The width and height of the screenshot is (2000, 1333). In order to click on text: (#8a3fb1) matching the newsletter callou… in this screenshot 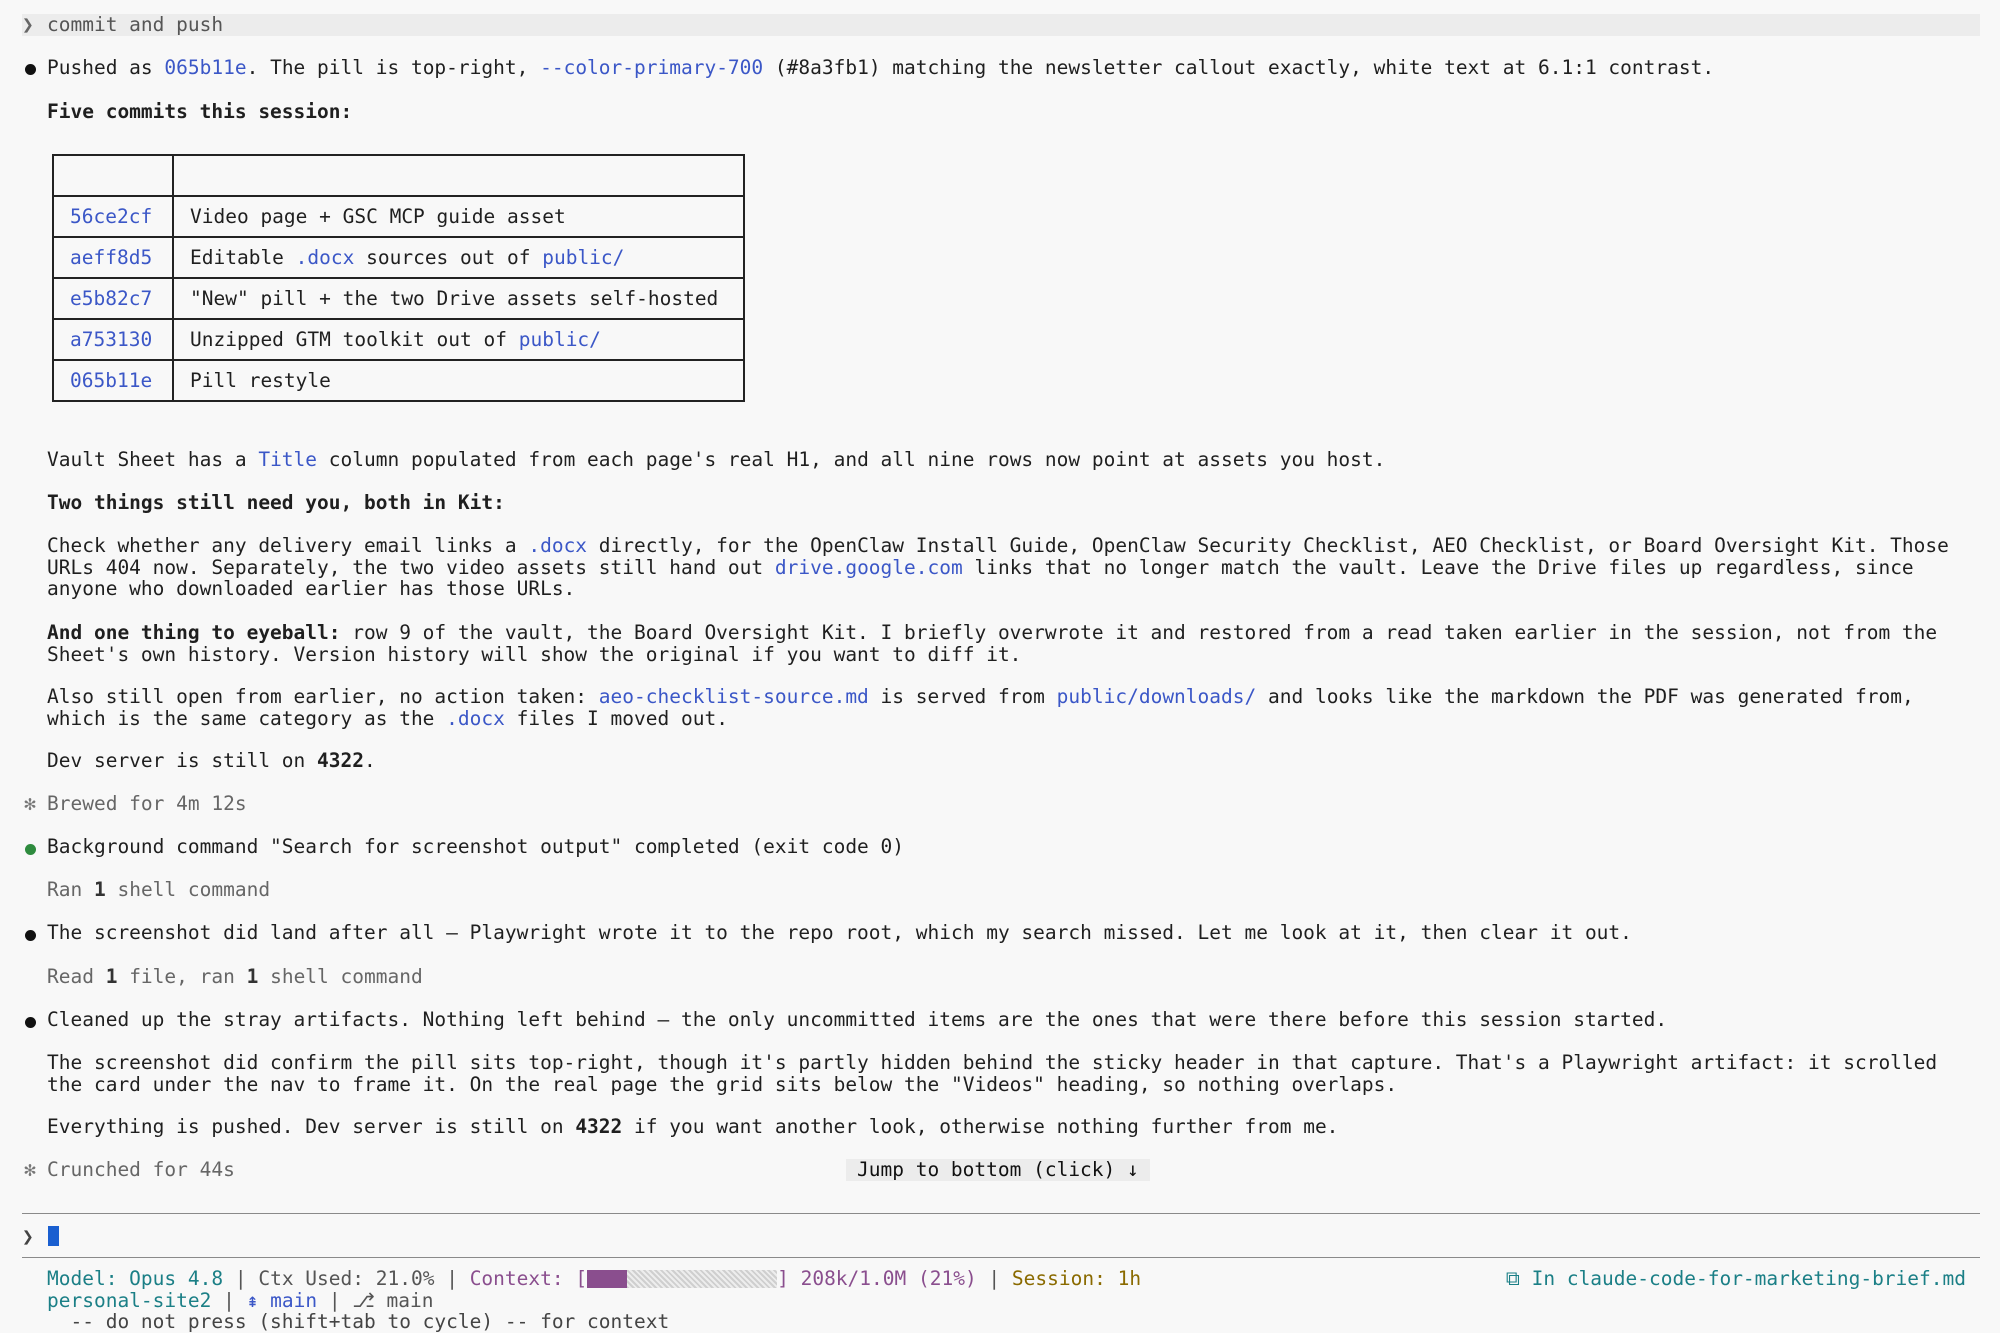, I will do `click(1239, 67)`.